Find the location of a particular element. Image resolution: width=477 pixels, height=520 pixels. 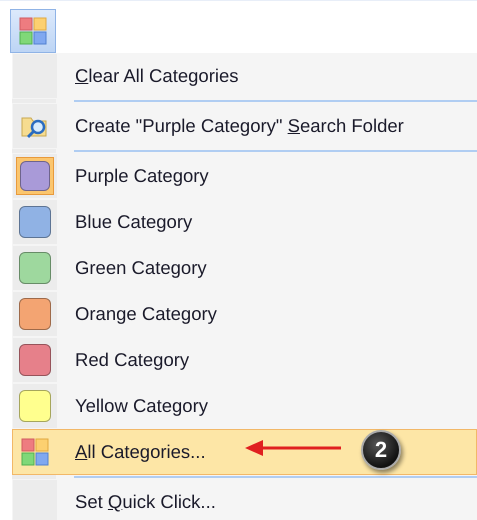

menu-item-label: Green Category is located at coordinates (141, 268).